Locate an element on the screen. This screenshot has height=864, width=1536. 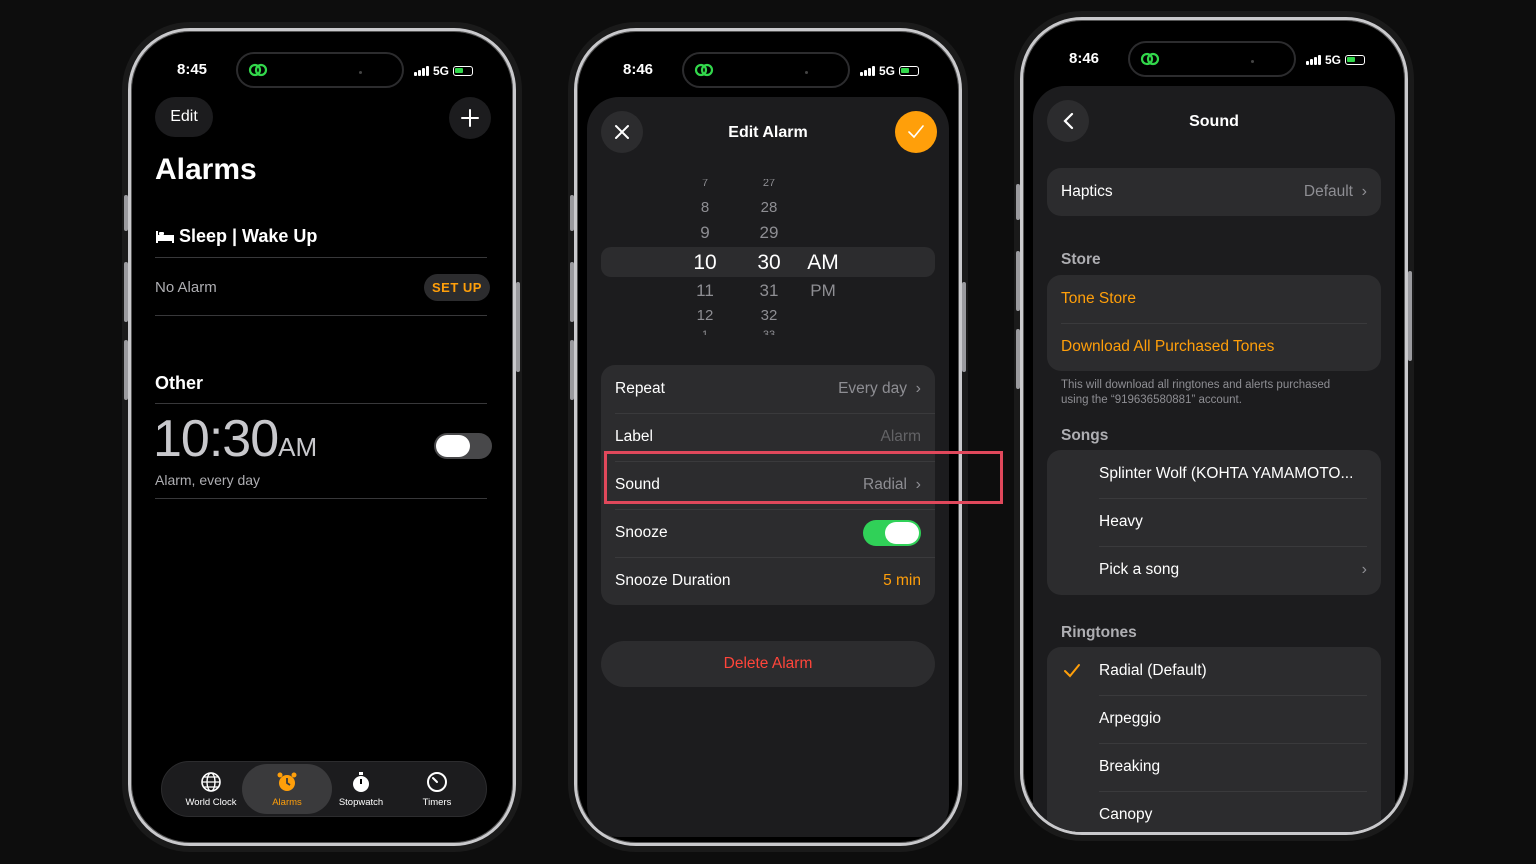
pick-song-row: Pick a song › is located at coordinates (1214, 570).